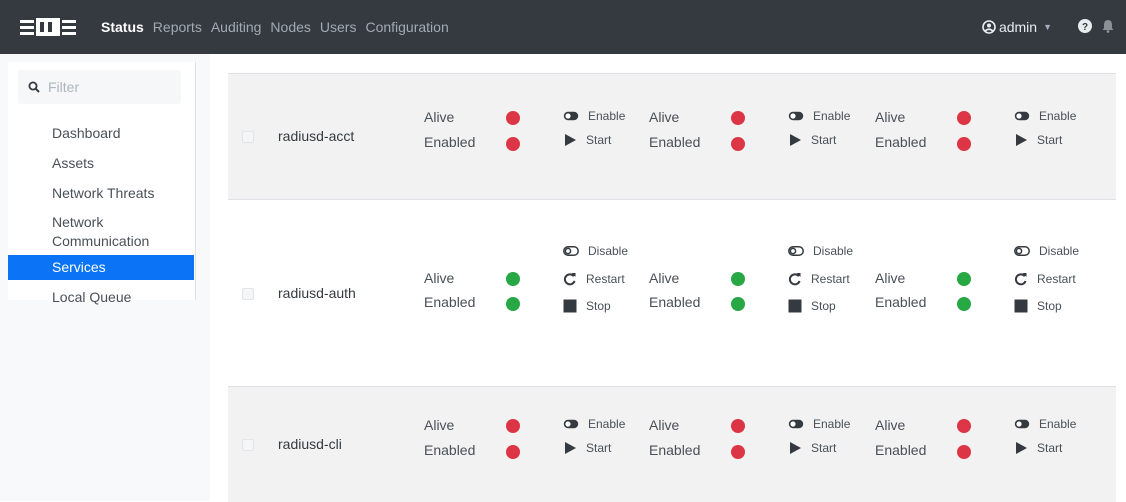  Describe the element at coordinates (101, 133) in the screenshot. I see `sidebar-item-dashboard: Dashboard` at that location.